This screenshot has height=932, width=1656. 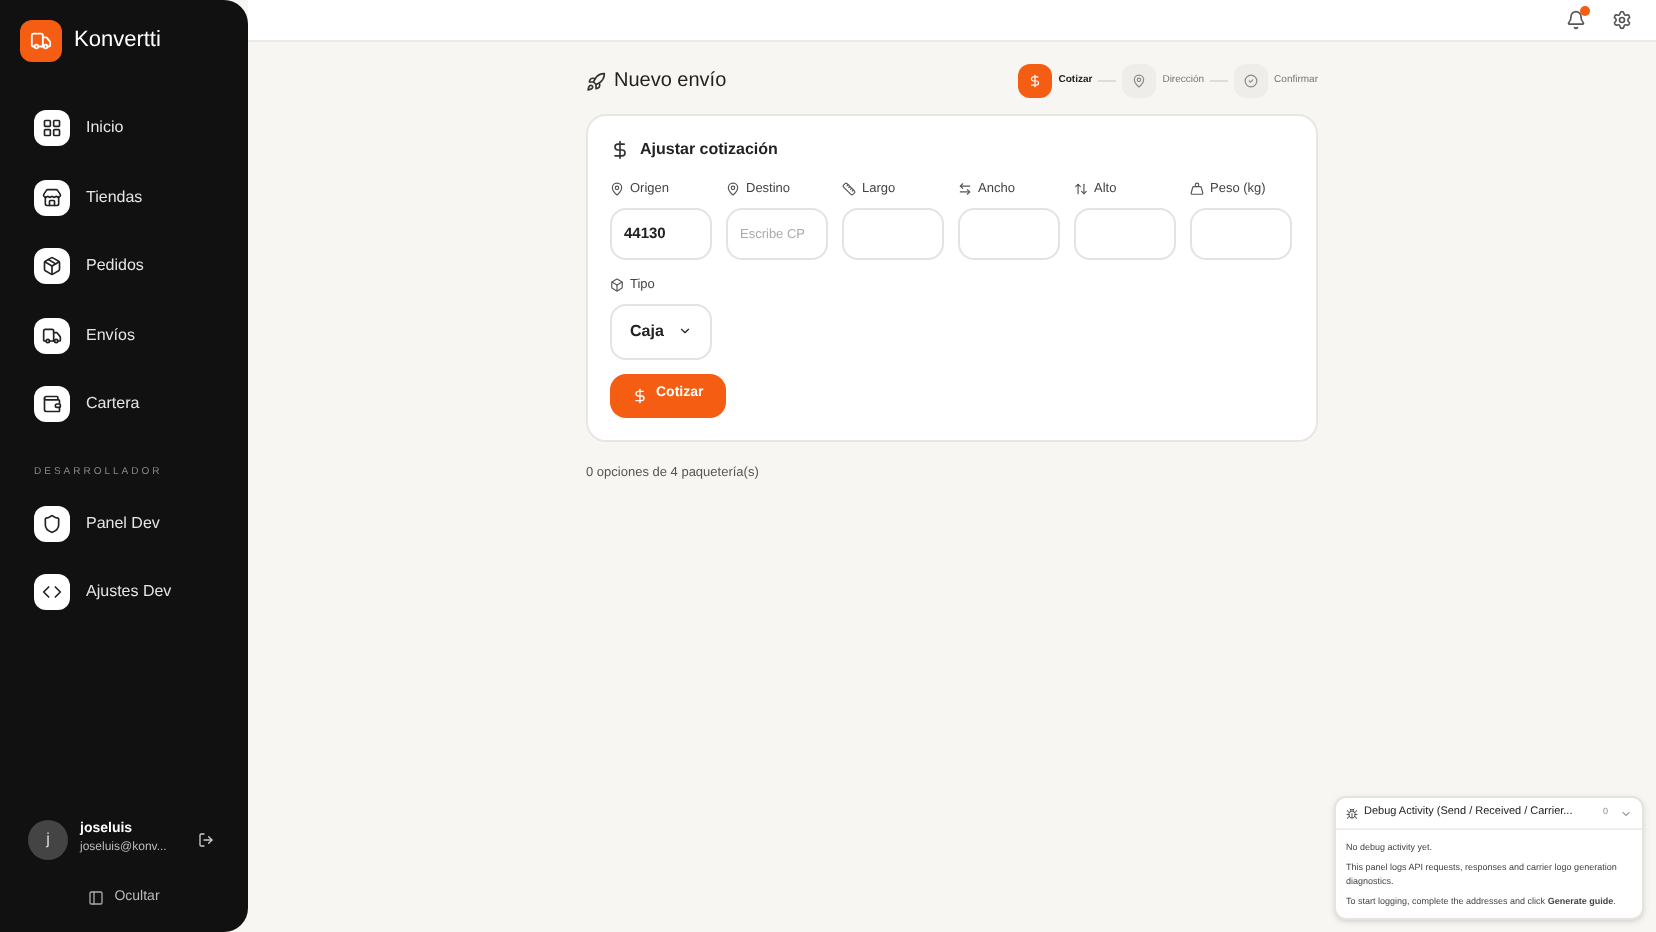 What do you see at coordinates (96, 897) in the screenshot?
I see `sidebar-icon` at bounding box center [96, 897].